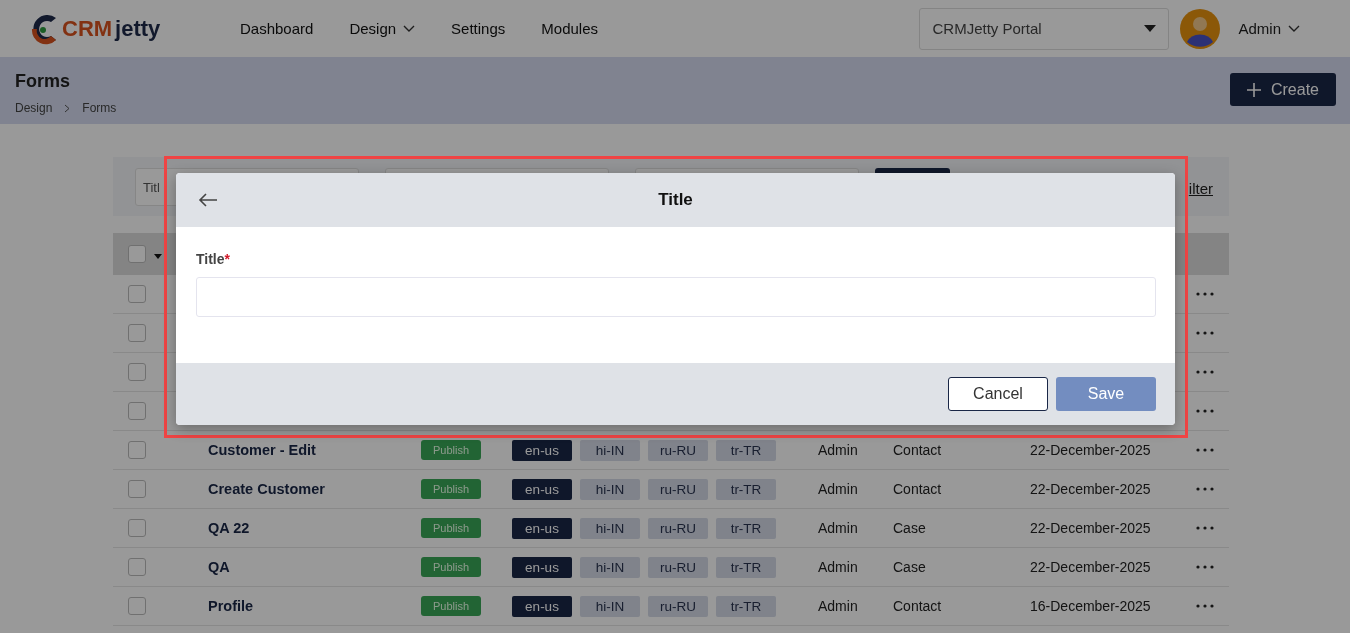 The height and width of the screenshot is (633, 1350). What do you see at coordinates (314, 450) in the screenshot?
I see `form-title: Customer - Edit` at bounding box center [314, 450].